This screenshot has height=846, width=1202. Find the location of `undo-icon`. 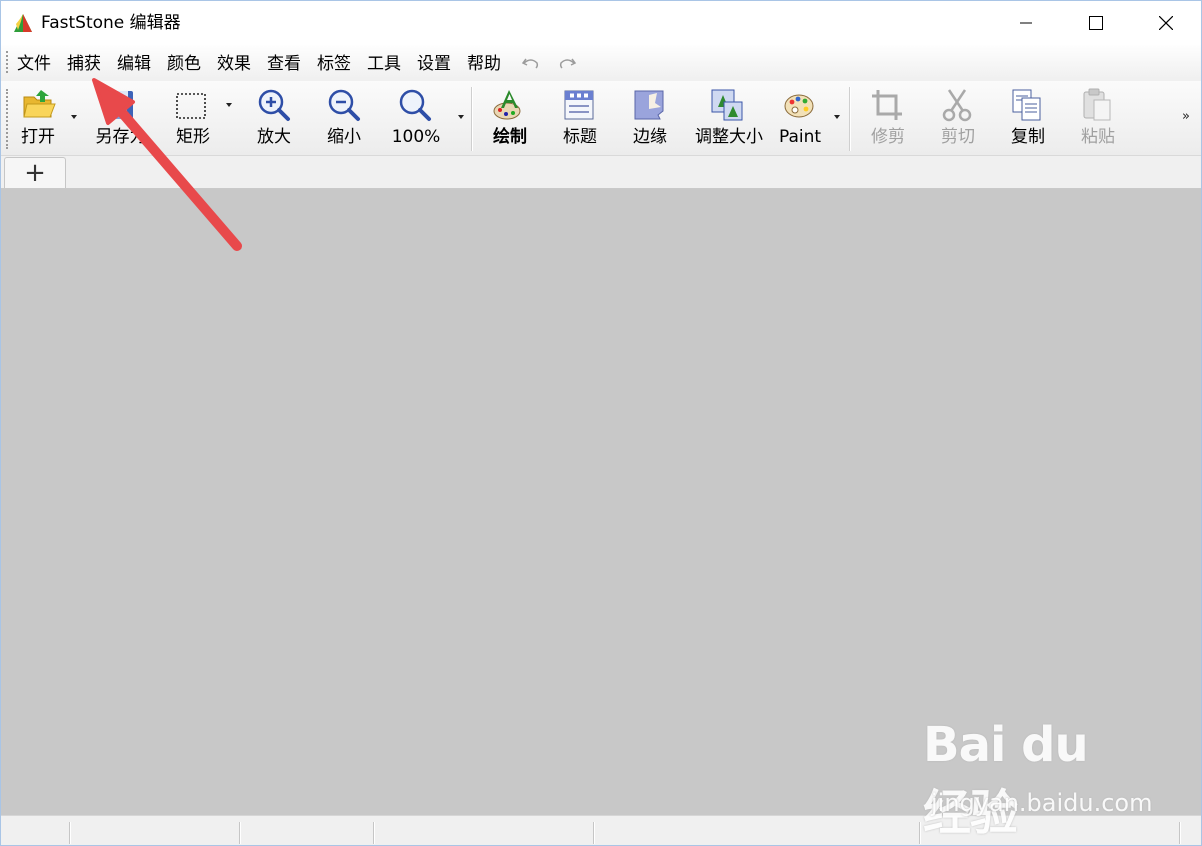

undo-icon is located at coordinates (531, 63).